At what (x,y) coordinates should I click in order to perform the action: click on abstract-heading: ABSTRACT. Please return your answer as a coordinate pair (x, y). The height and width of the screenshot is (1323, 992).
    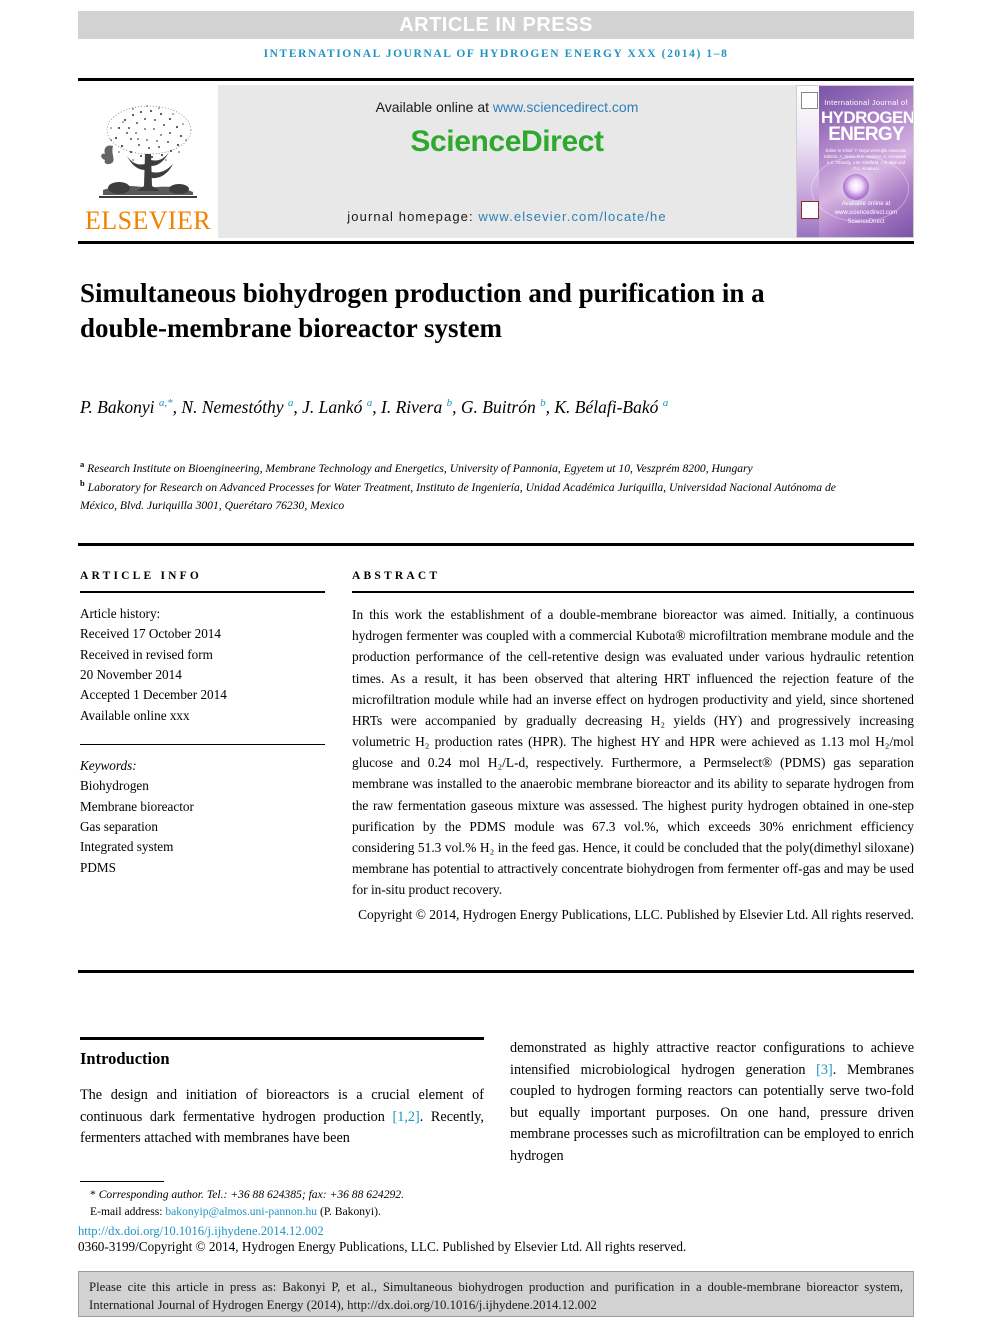
    Looking at the image, I should click on (396, 576).